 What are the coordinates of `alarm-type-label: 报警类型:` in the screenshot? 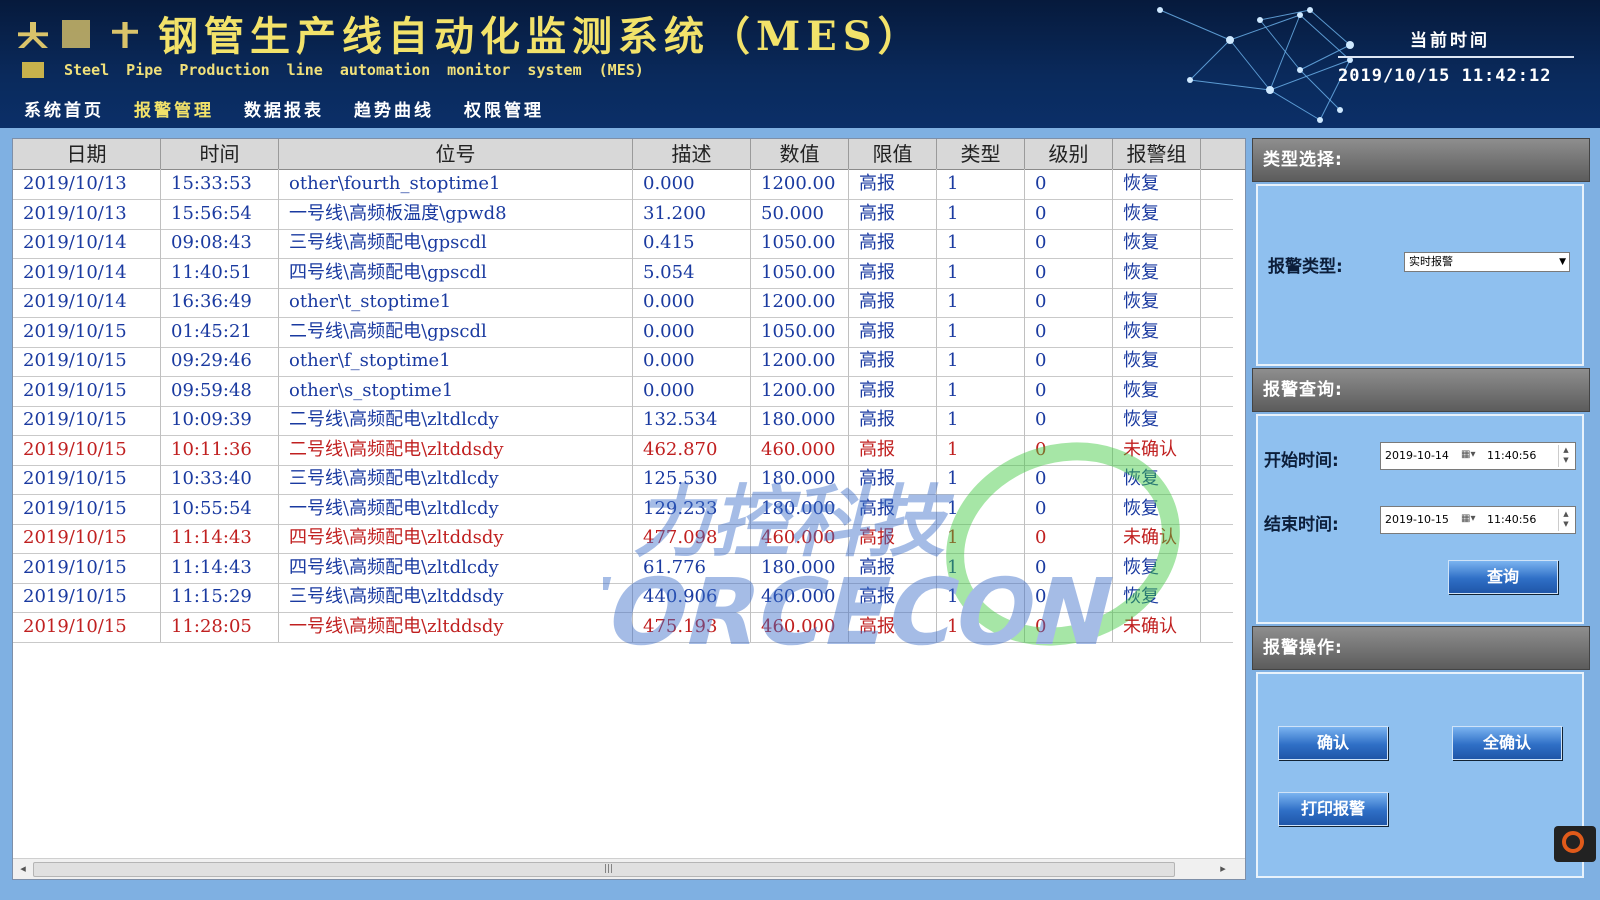 It's located at (1305, 267).